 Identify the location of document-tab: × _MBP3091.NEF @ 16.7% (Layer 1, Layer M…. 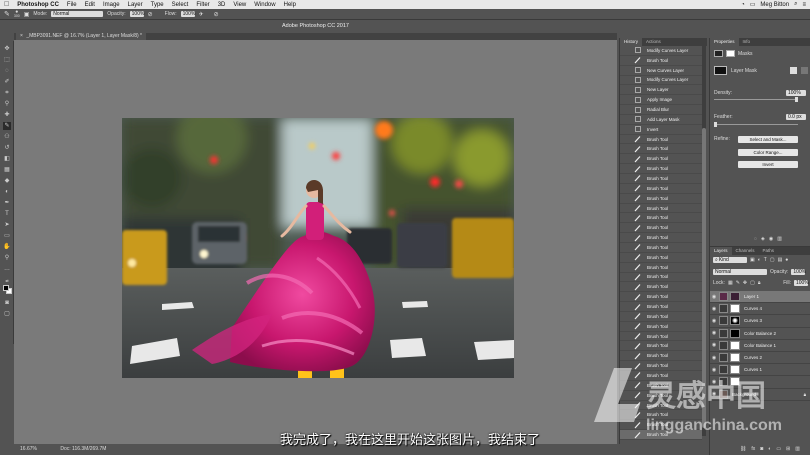
(81, 36).